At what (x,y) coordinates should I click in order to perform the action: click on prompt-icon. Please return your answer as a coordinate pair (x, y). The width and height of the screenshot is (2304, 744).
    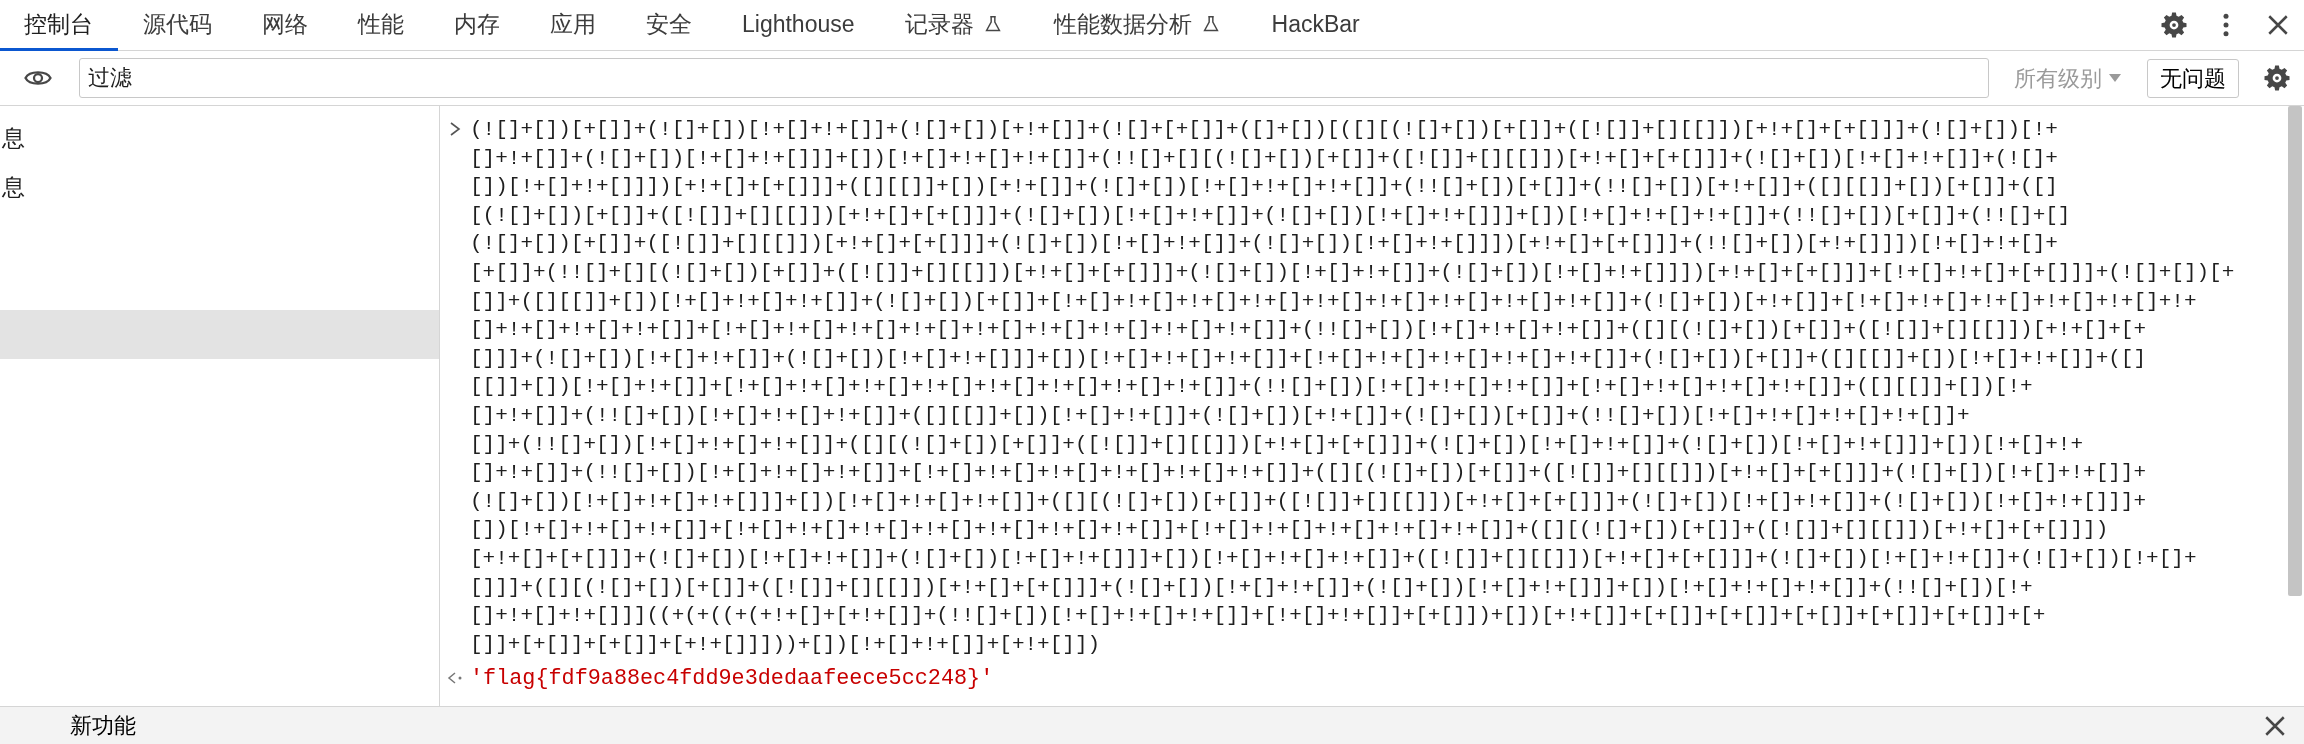
    Looking at the image, I should click on (455, 129).